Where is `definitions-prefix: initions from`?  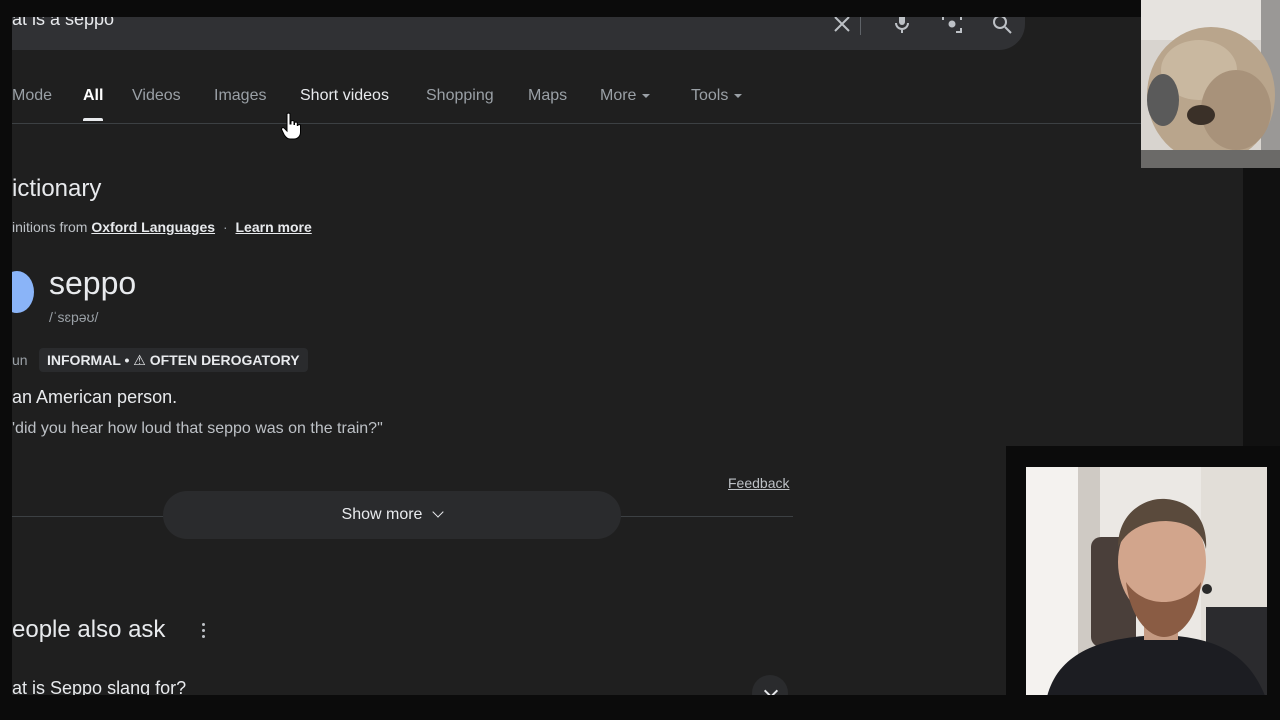
definitions-prefix: initions from is located at coordinates (50, 227).